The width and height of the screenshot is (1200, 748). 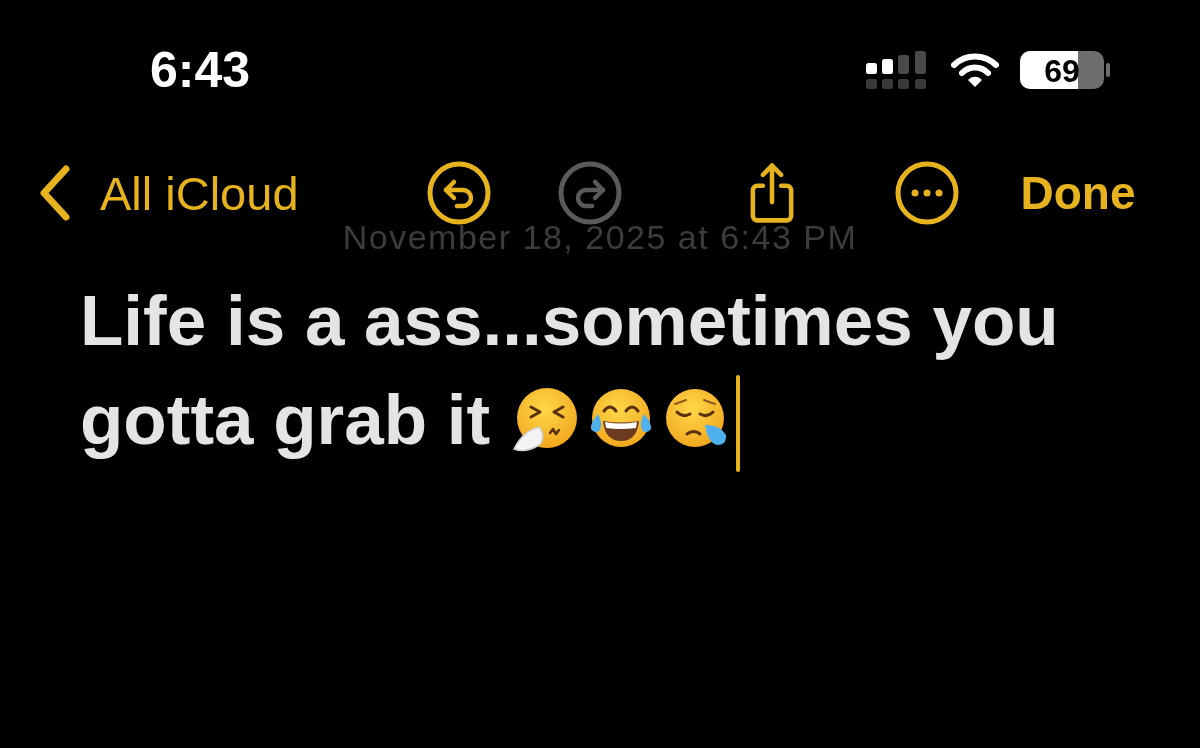 I want to click on done-button: Done, so click(x=1078, y=193).